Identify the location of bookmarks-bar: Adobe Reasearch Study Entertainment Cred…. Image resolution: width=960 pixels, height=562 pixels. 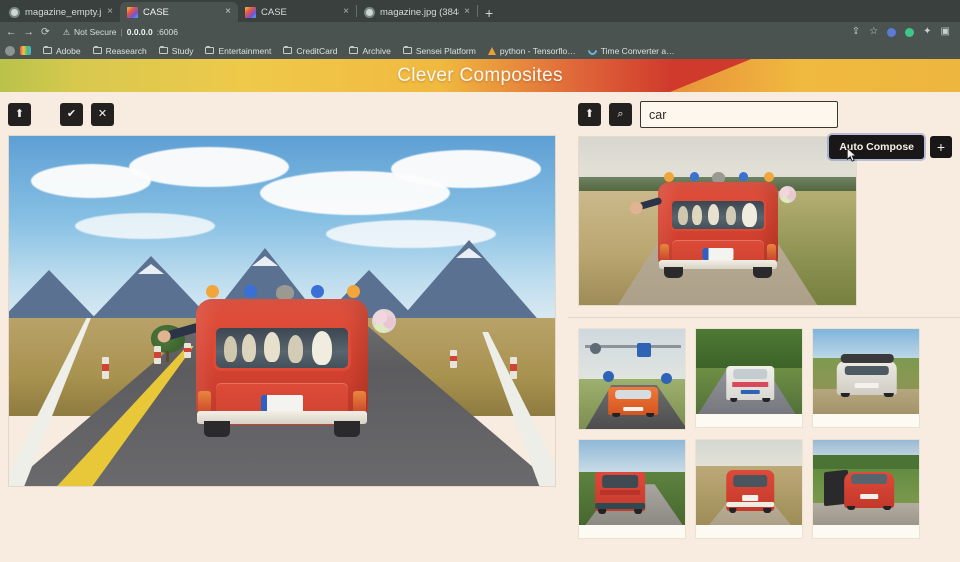
(480, 50).